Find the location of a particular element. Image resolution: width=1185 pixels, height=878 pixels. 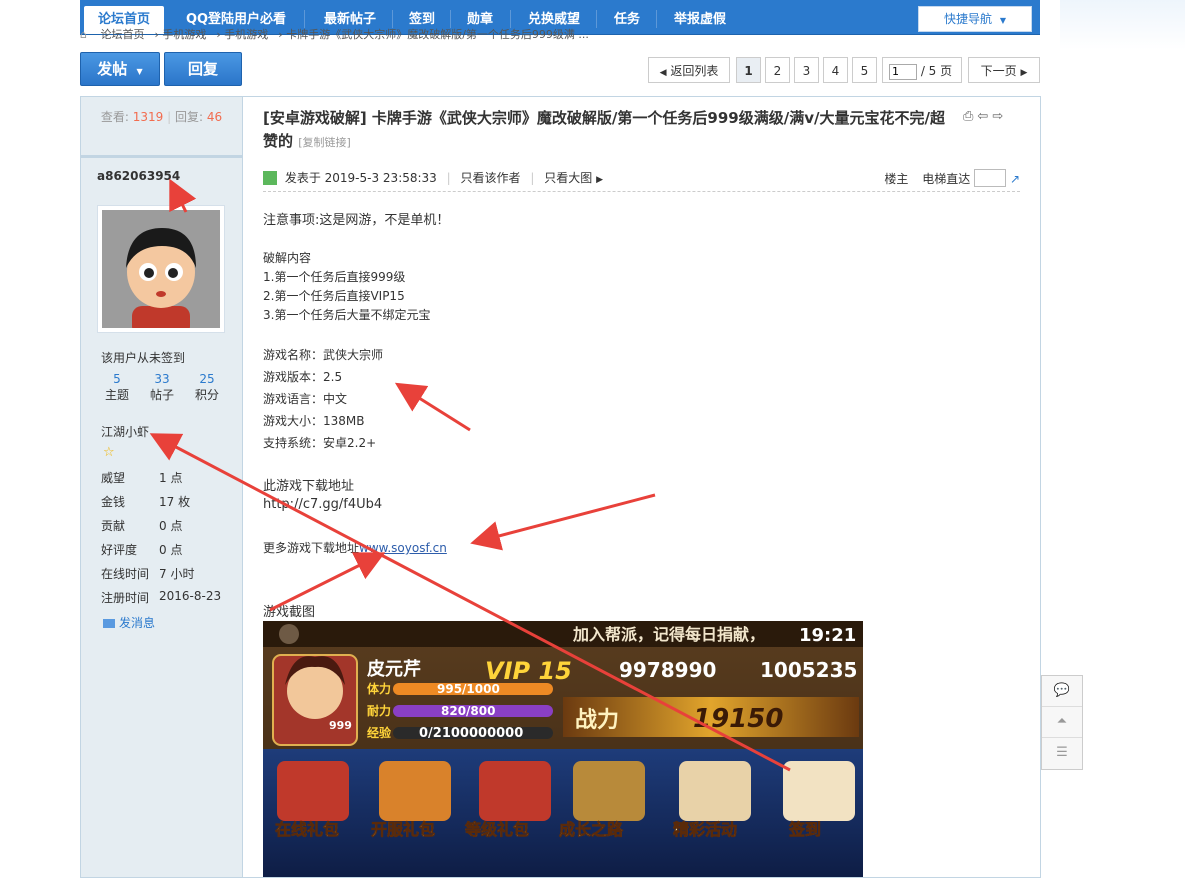

jump-icon: ↗ is located at coordinates (1015, 179).